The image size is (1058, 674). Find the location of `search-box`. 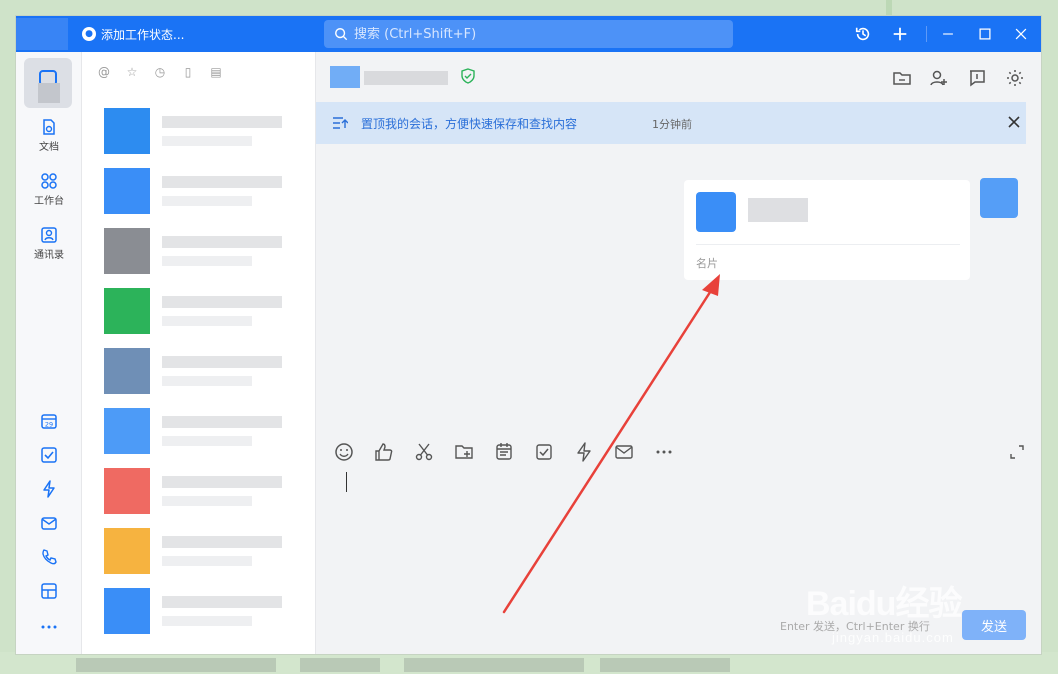

search-box is located at coordinates (528, 34).